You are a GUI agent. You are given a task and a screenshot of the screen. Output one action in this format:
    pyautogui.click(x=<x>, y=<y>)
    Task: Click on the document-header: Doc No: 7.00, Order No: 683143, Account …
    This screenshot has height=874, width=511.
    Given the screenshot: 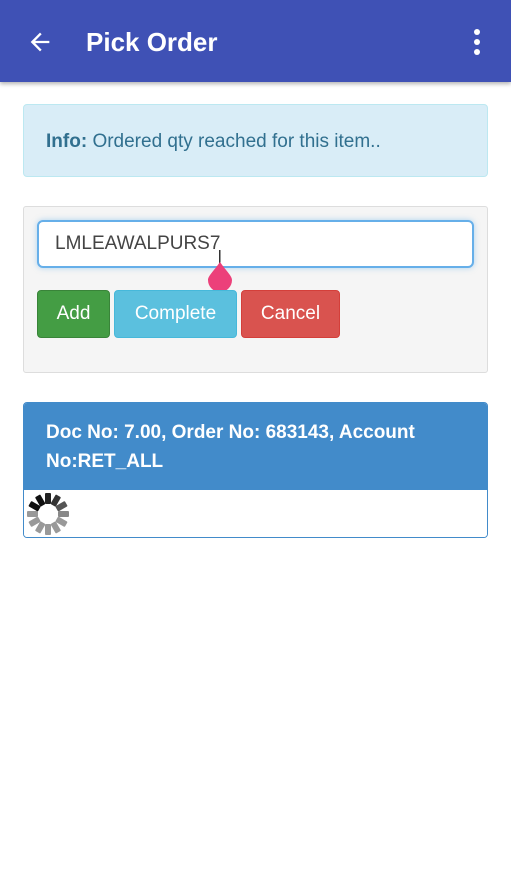 What is the action you would take?
    pyautogui.click(x=255, y=446)
    